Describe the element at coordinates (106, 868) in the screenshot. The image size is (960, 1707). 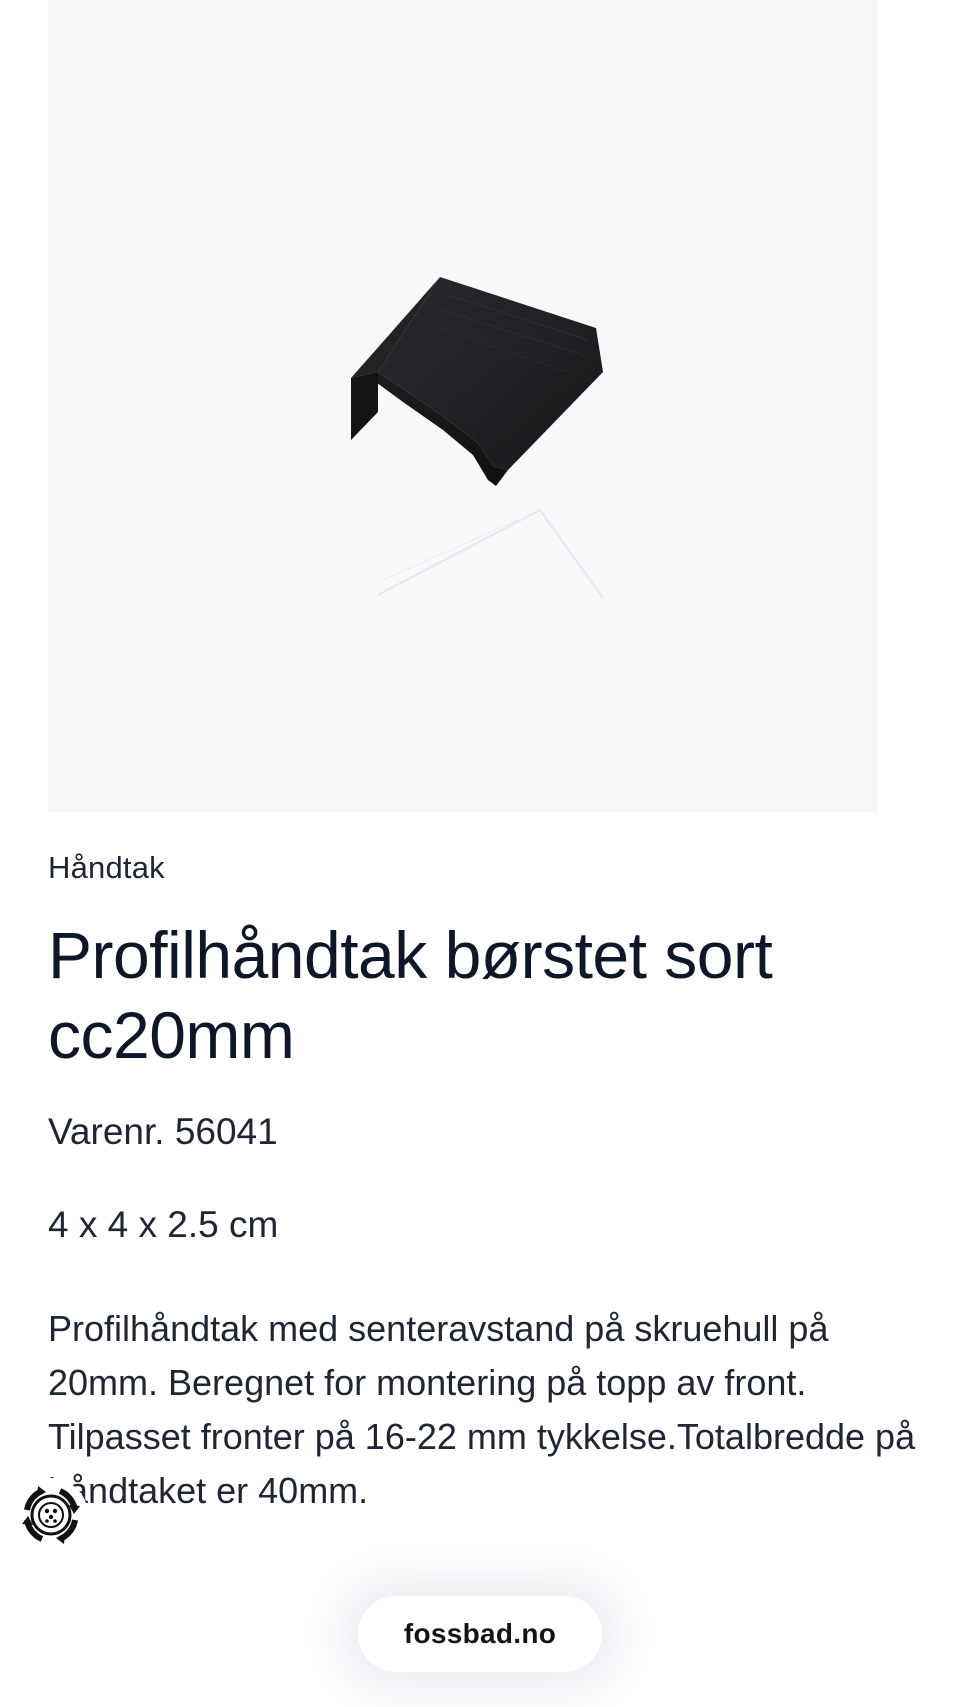
I see `product-category: Håndtak` at that location.